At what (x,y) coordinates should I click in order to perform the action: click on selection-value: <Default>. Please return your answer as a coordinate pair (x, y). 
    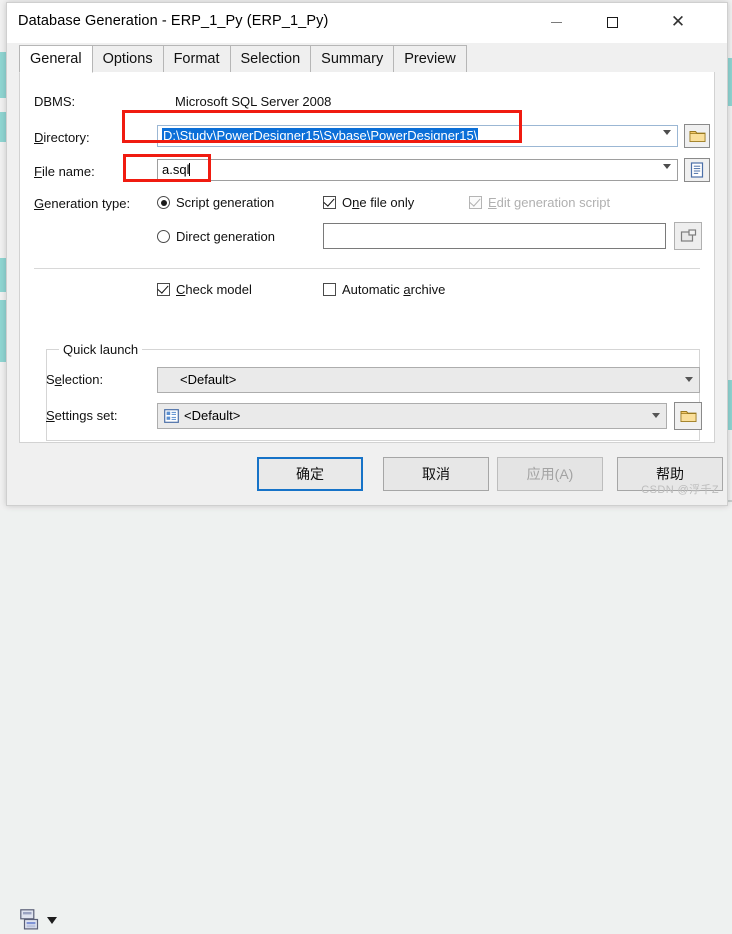
    Looking at the image, I should click on (208, 379).